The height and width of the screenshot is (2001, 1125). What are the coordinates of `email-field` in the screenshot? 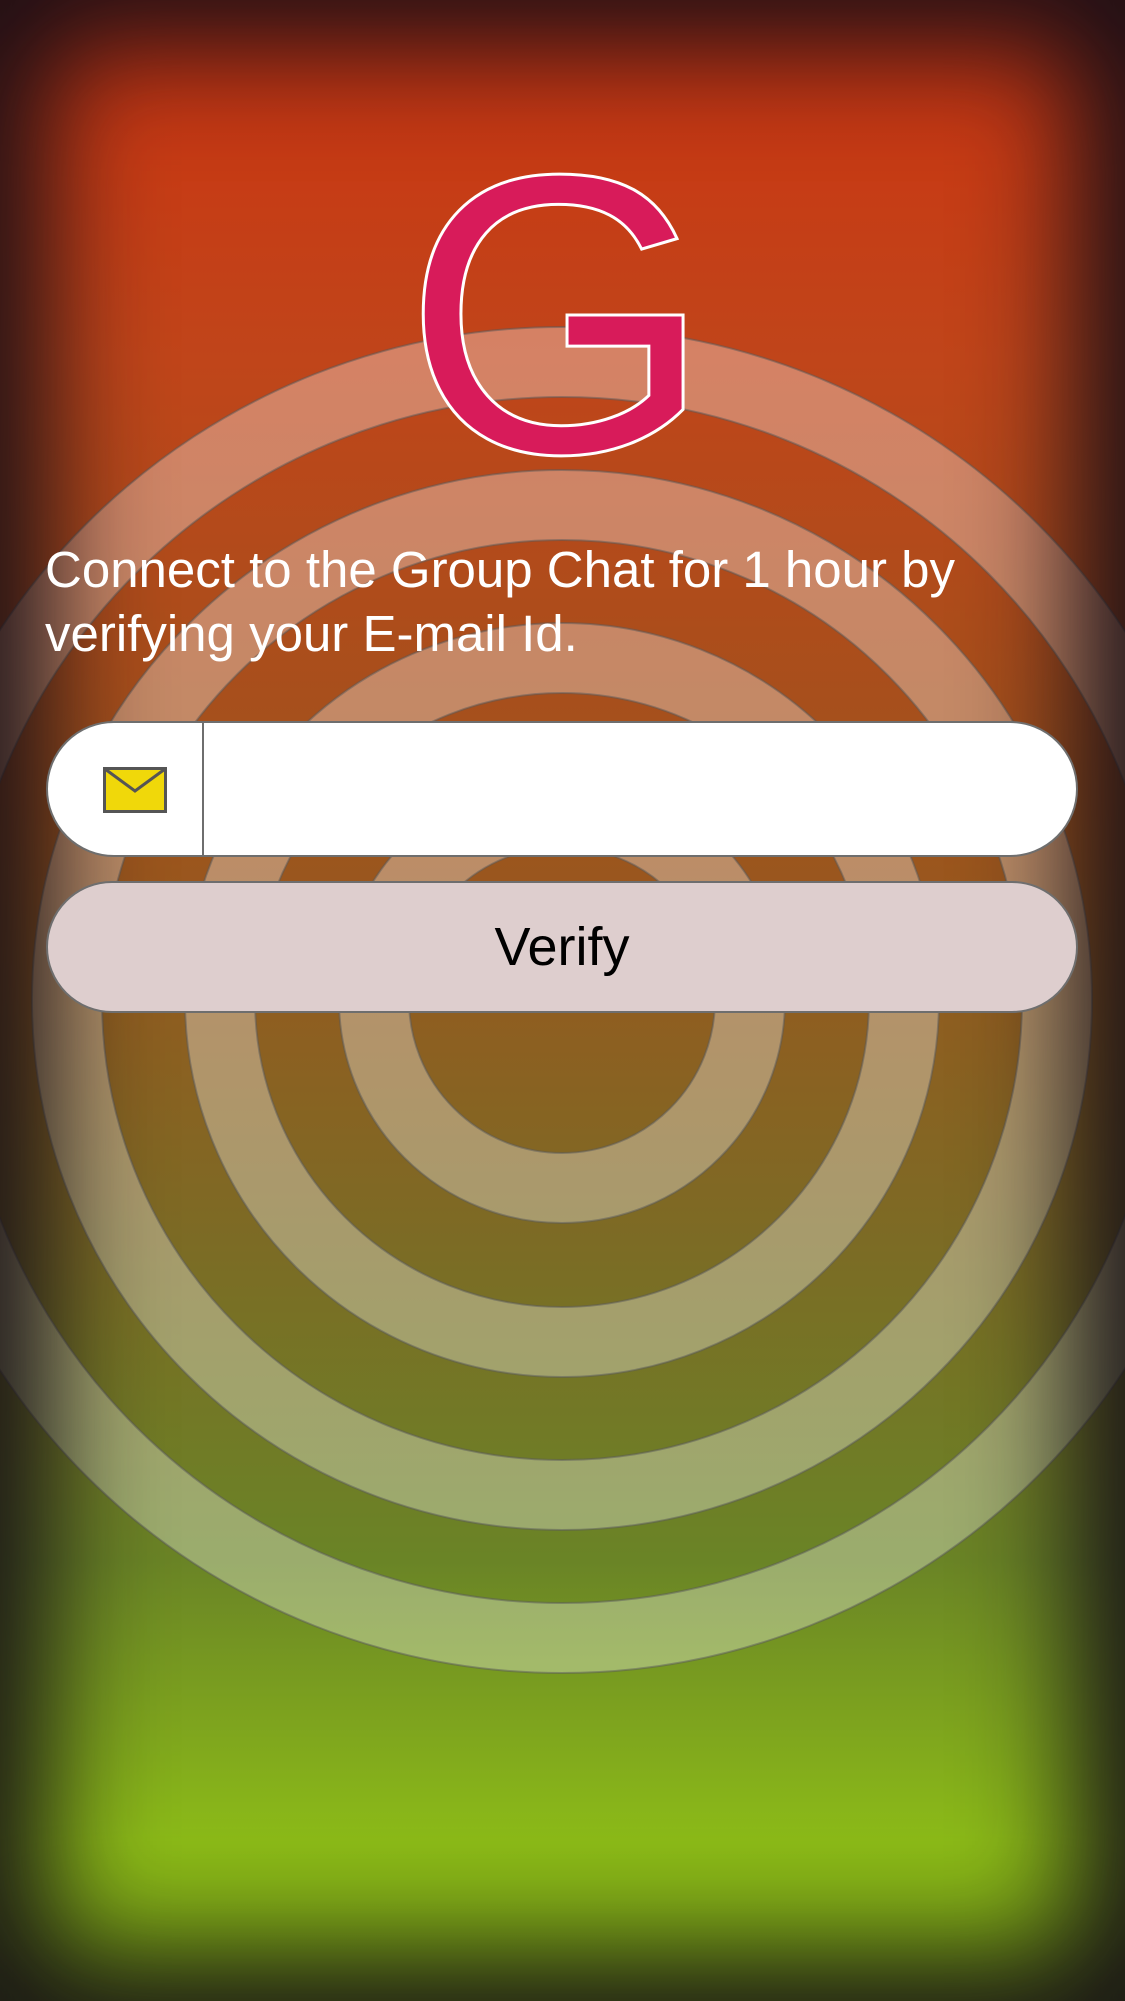 It's located at (562, 789).